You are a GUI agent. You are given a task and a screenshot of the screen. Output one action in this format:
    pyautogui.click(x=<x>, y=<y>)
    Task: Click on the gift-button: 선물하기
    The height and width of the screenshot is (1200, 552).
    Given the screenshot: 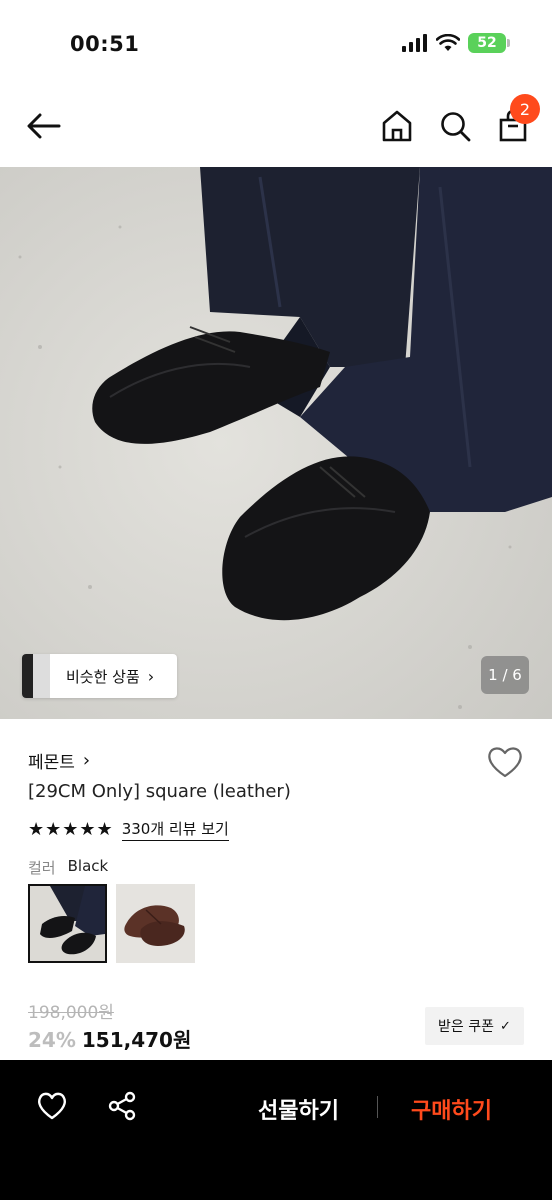 What is the action you would take?
    pyautogui.click(x=298, y=1109)
    